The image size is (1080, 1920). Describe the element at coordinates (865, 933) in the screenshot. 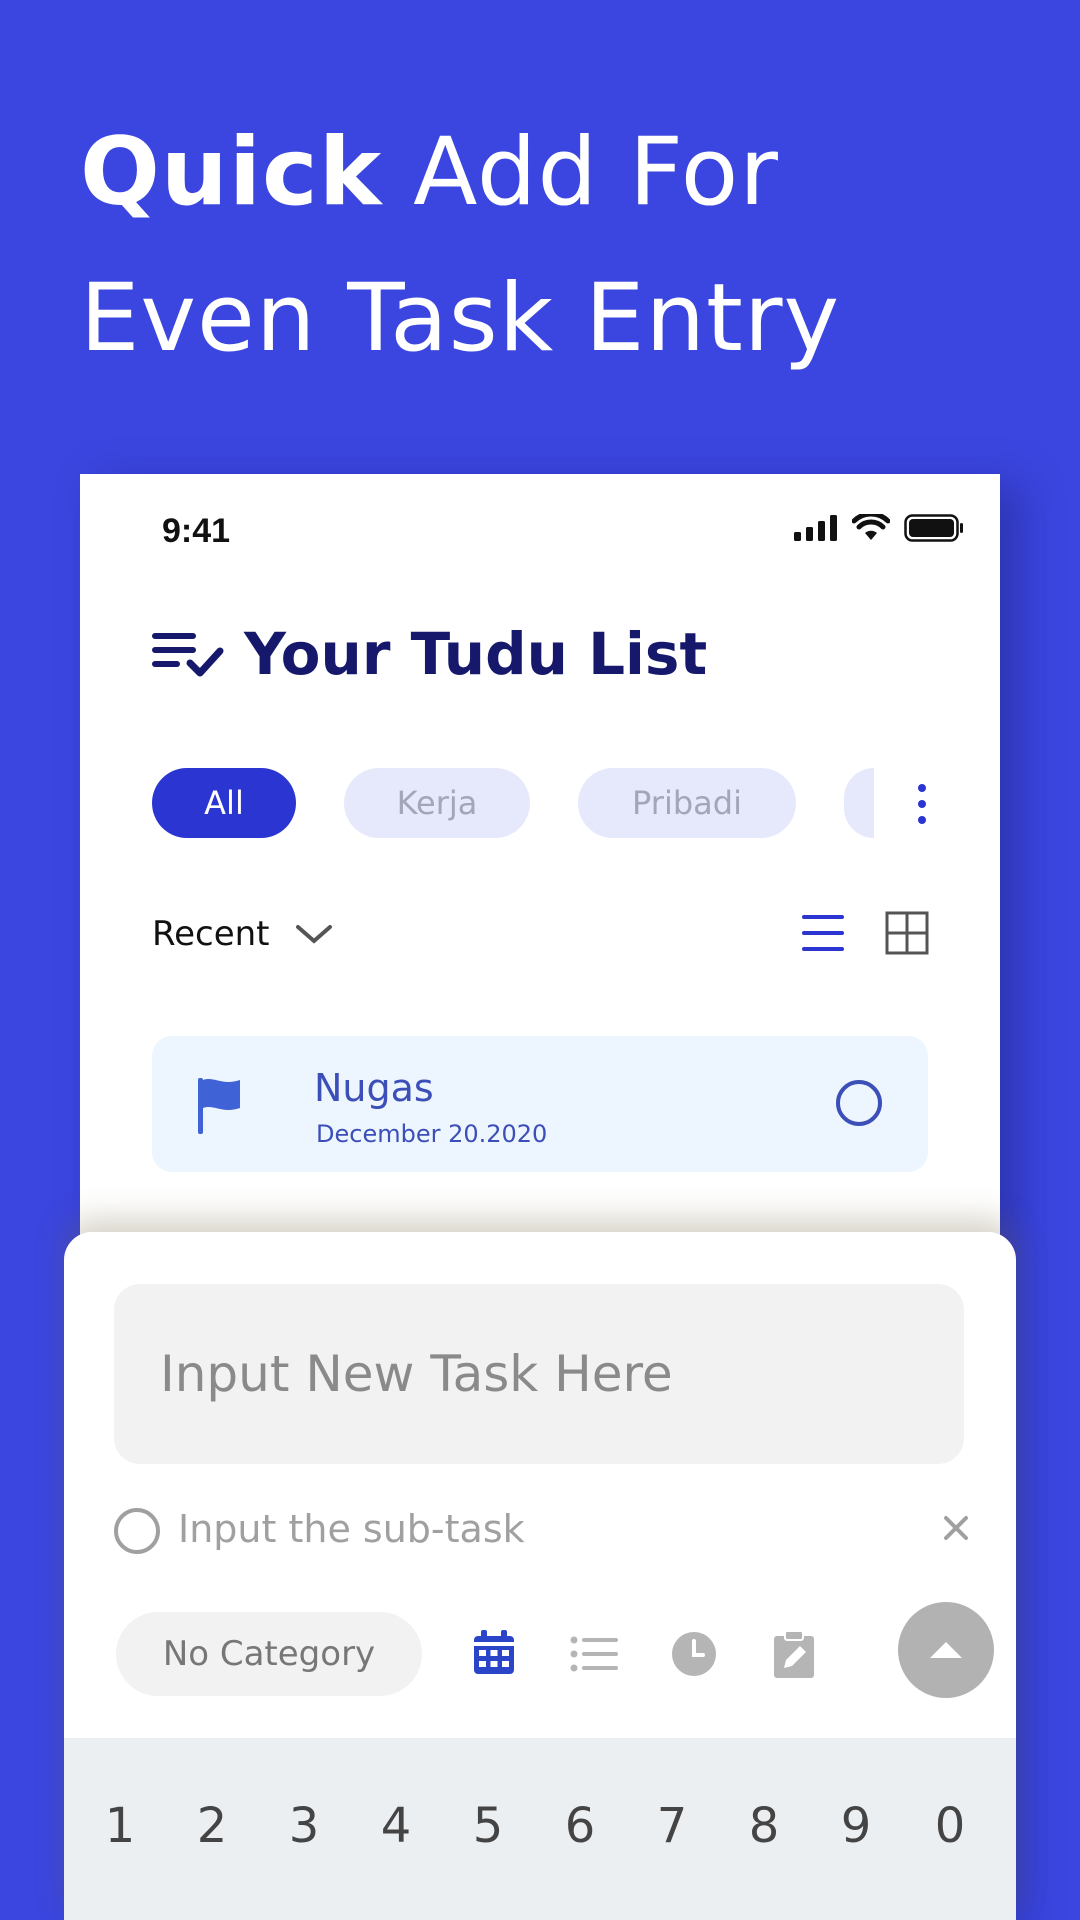

I see `view-toggle` at that location.